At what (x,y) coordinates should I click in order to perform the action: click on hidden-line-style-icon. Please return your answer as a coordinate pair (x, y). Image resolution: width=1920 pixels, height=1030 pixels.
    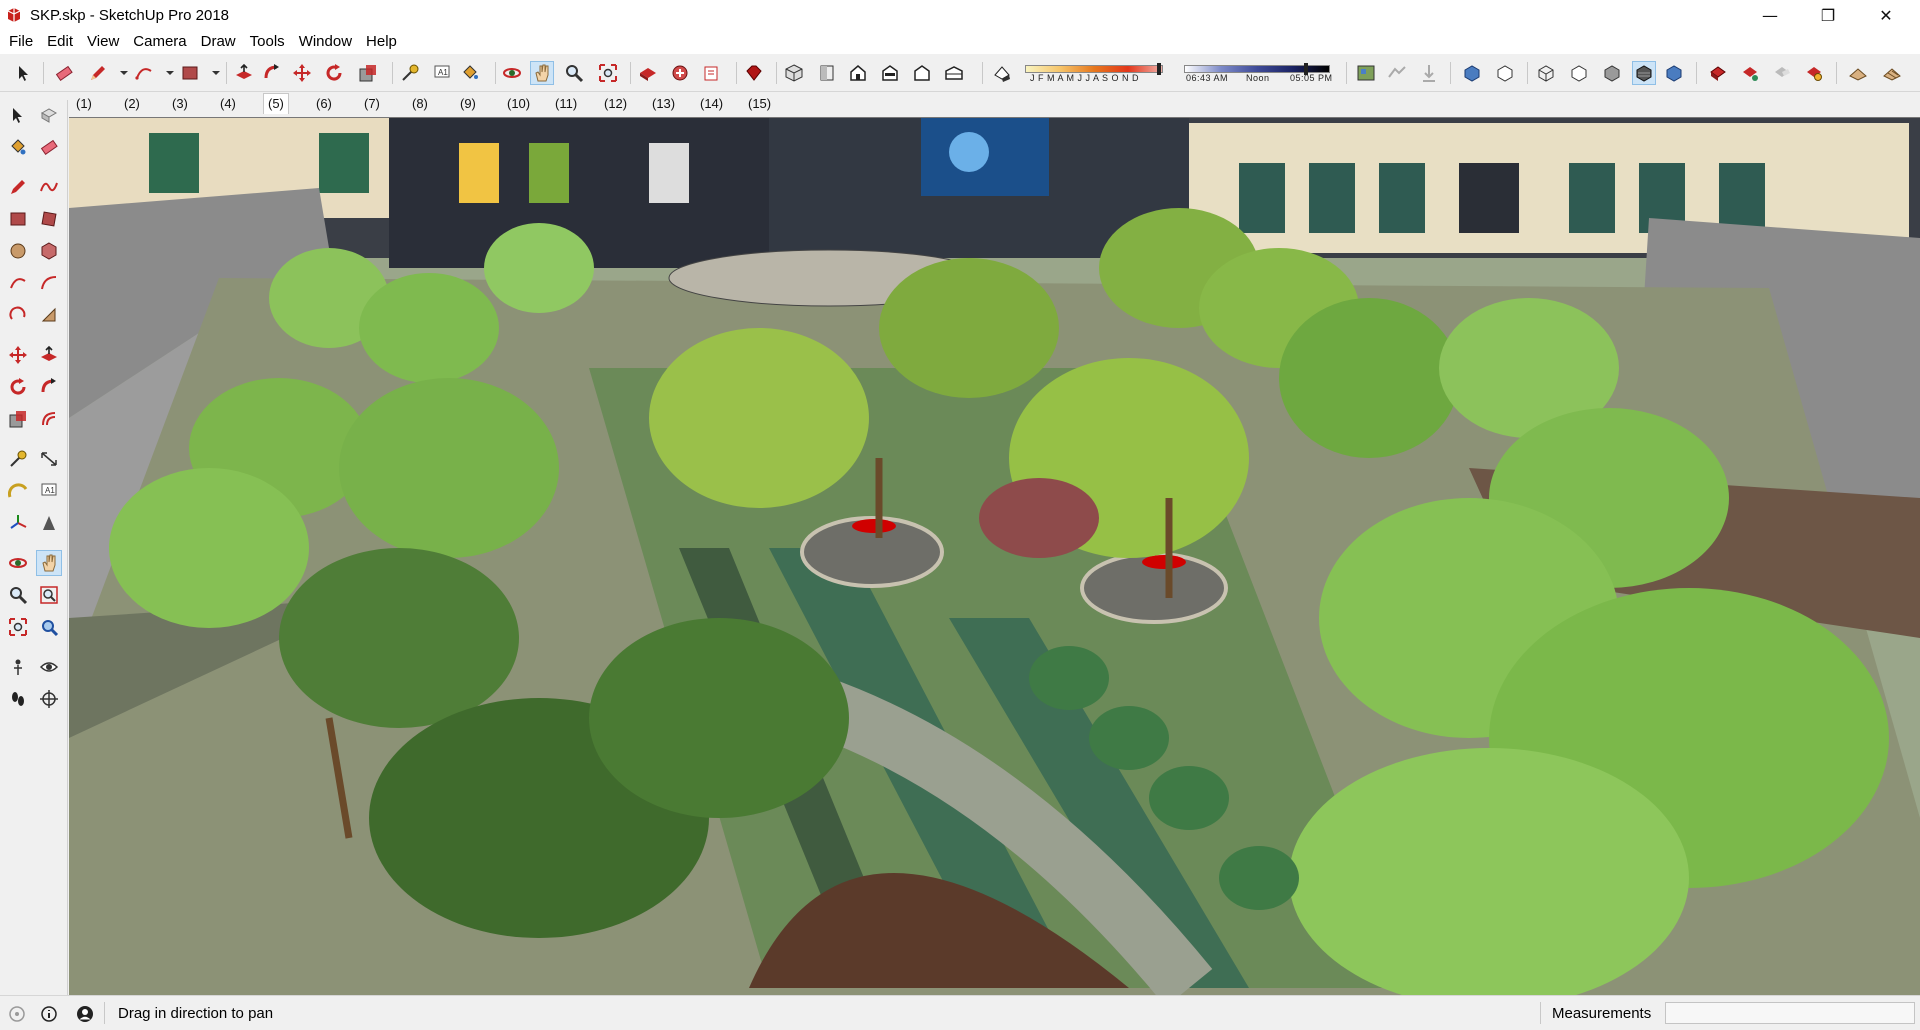
    Looking at the image, I should click on (1579, 73).